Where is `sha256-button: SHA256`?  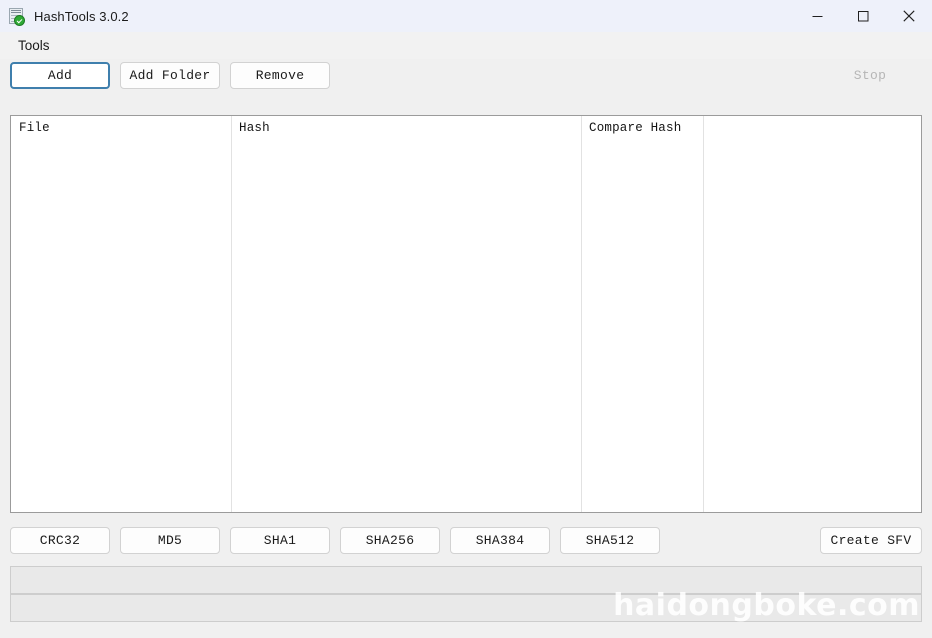 sha256-button: SHA256 is located at coordinates (390, 540).